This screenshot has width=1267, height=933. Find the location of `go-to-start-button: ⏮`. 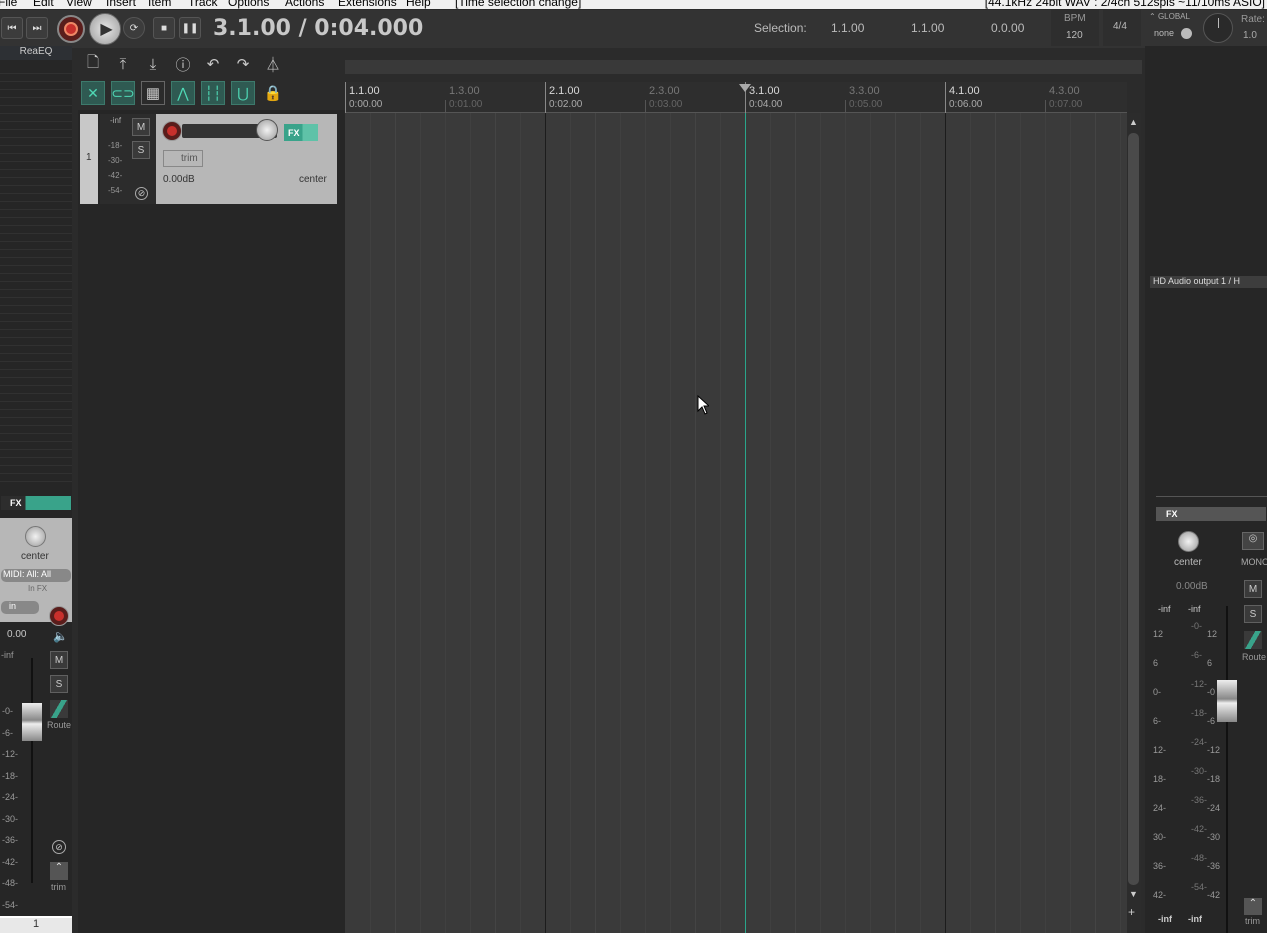

go-to-start-button: ⏮ is located at coordinates (12, 28).